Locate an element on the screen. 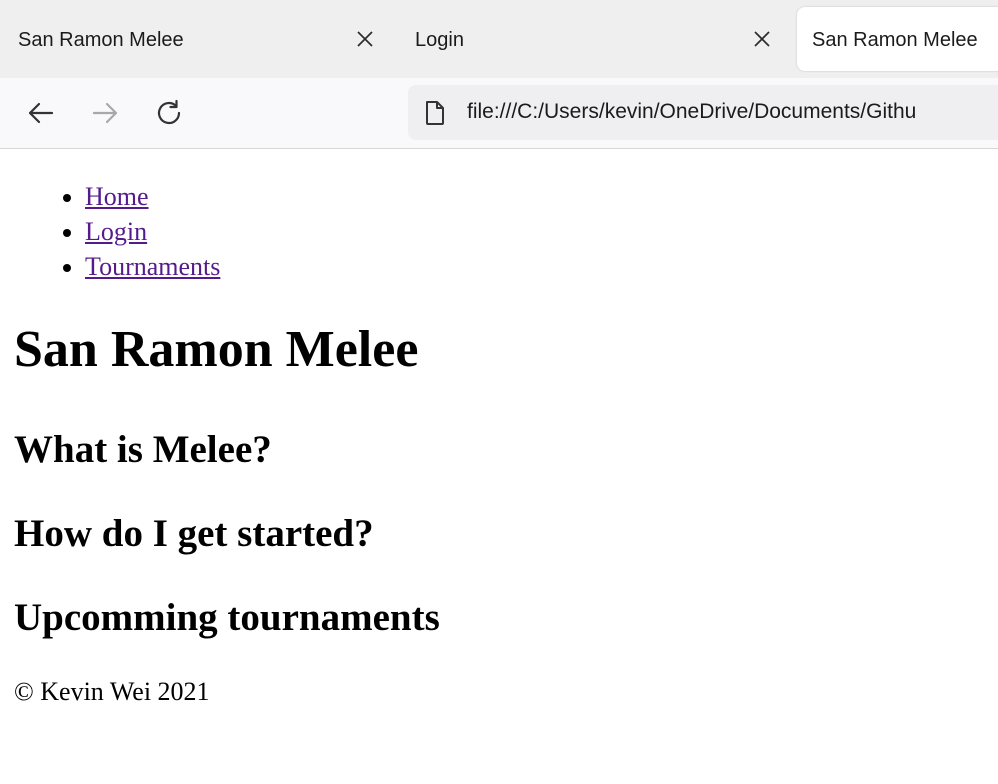  tab-san-ramon-melee-active: San Ramon Melee is located at coordinates (897, 39).